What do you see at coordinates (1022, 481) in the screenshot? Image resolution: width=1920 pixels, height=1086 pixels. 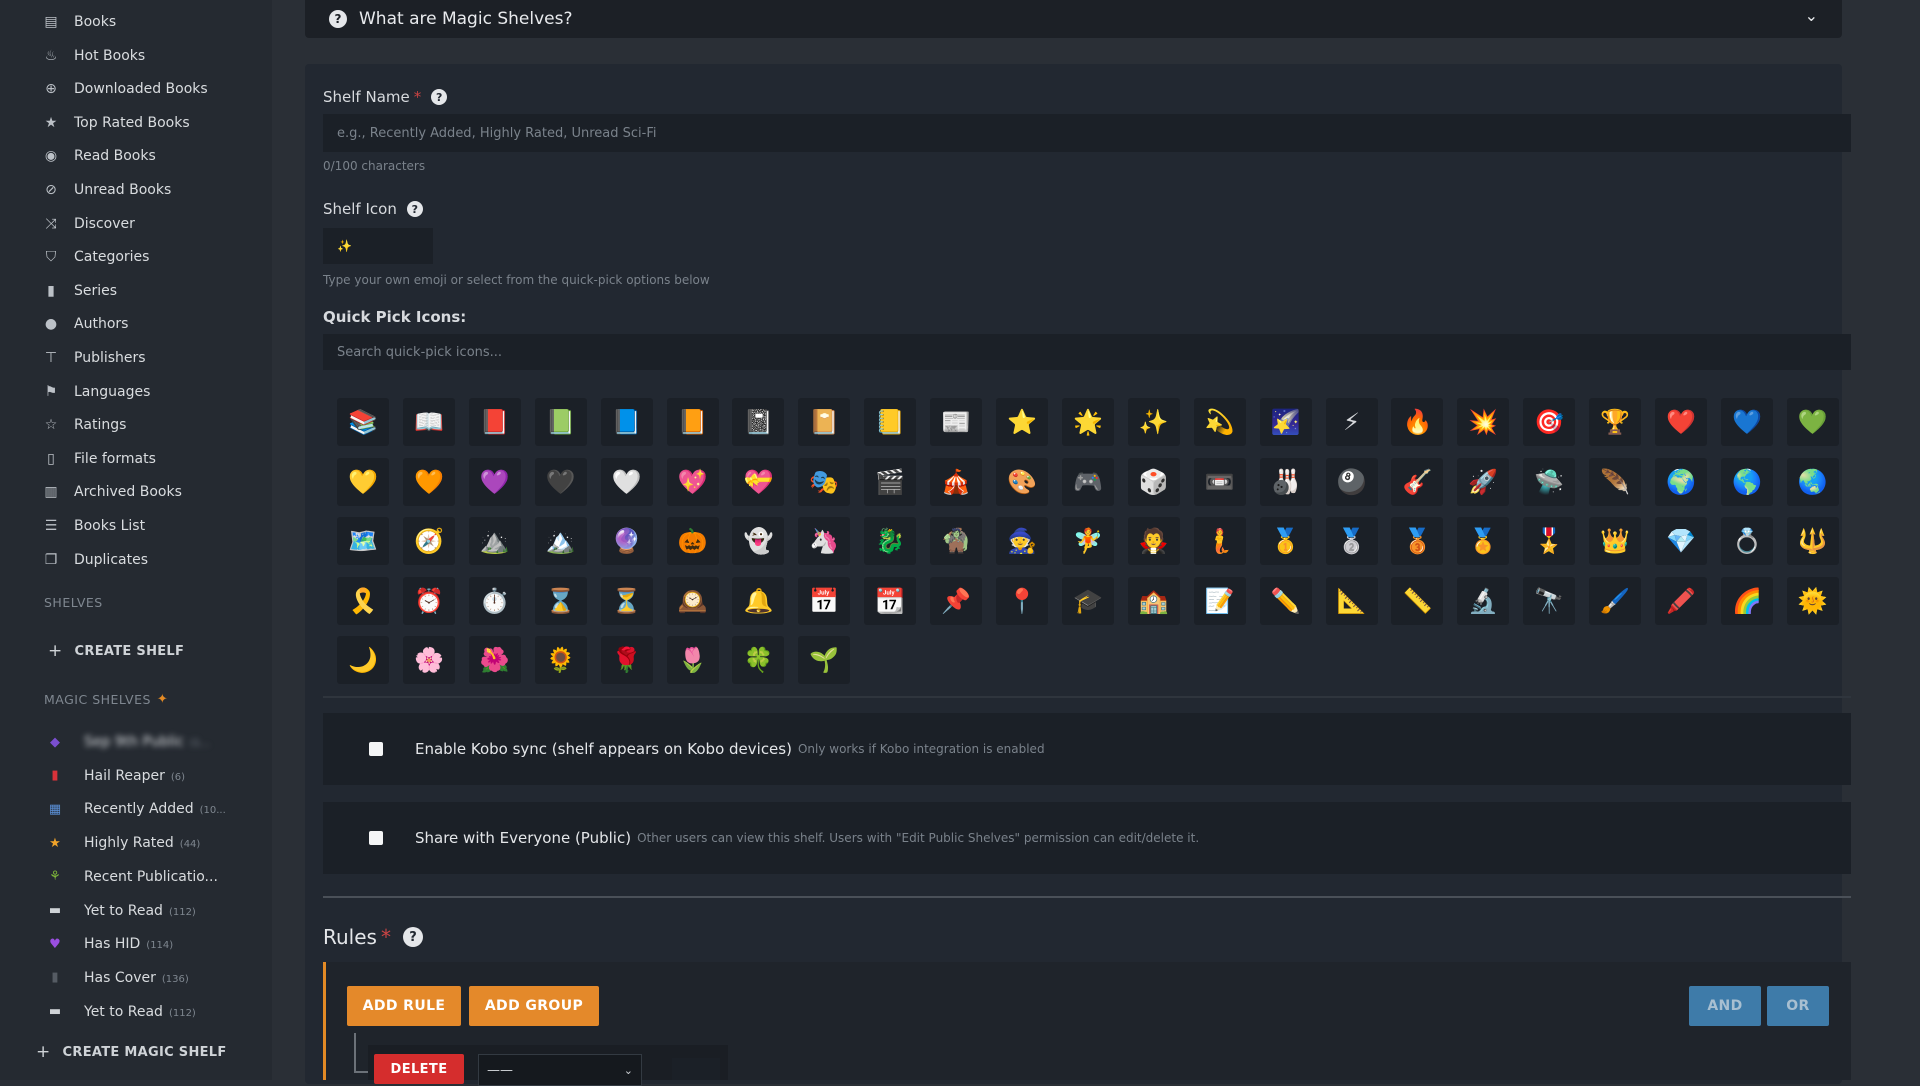 I see `quick-pick-icon: 🎨` at bounding box center [1022, 481].